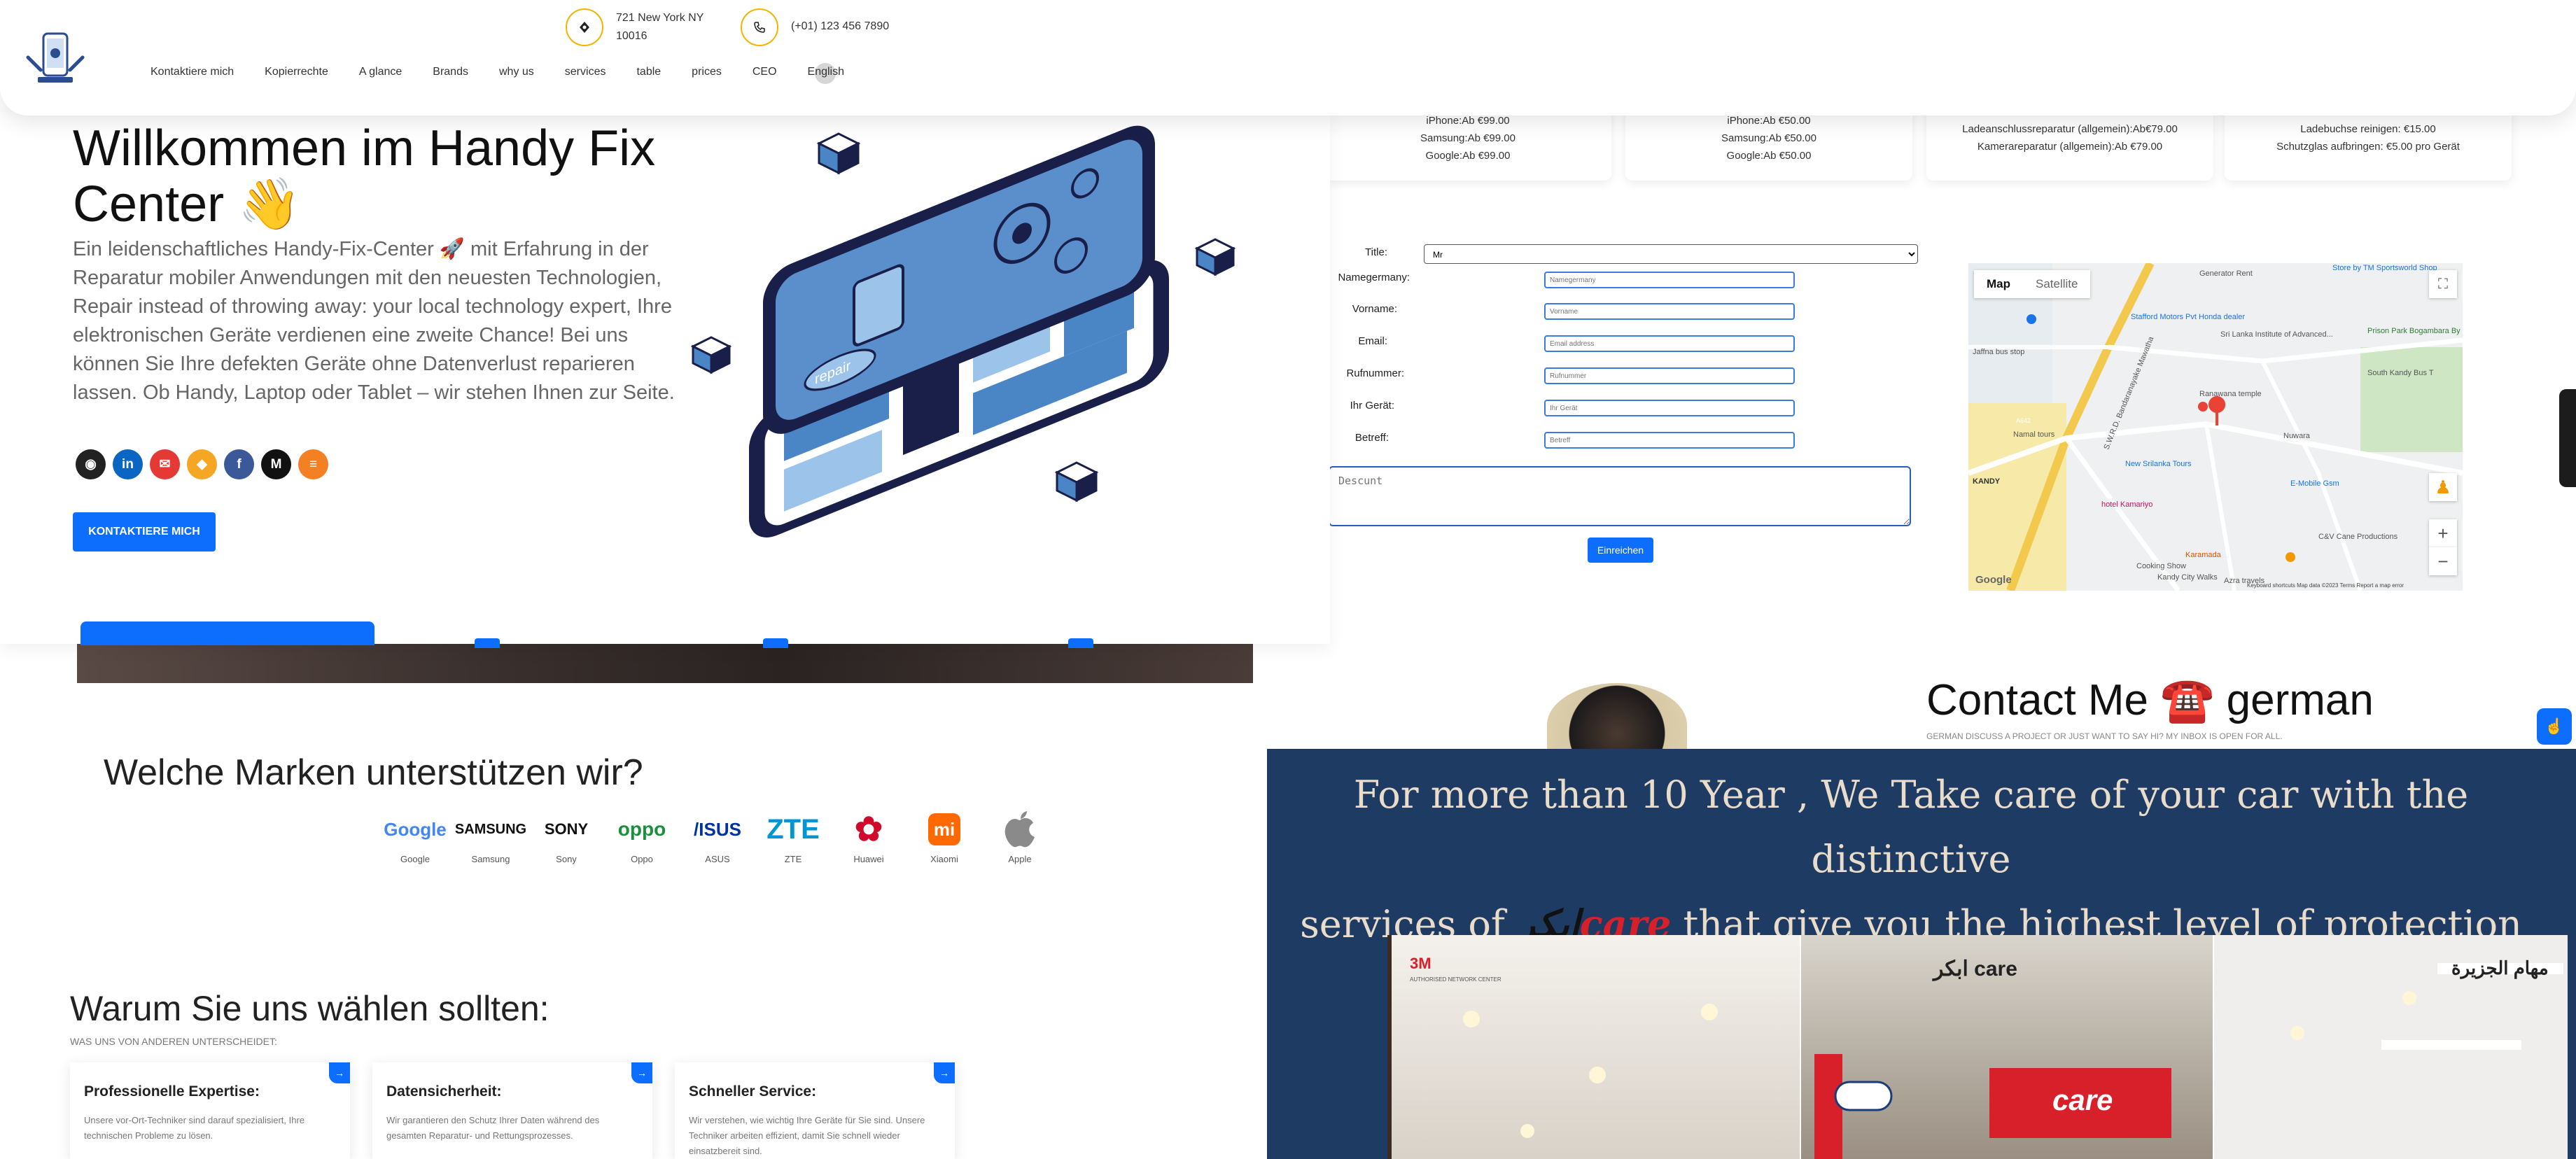  Describe the element at coordinates (1669, 375) in the screenshot. I see `rufnummer-input` at that location.